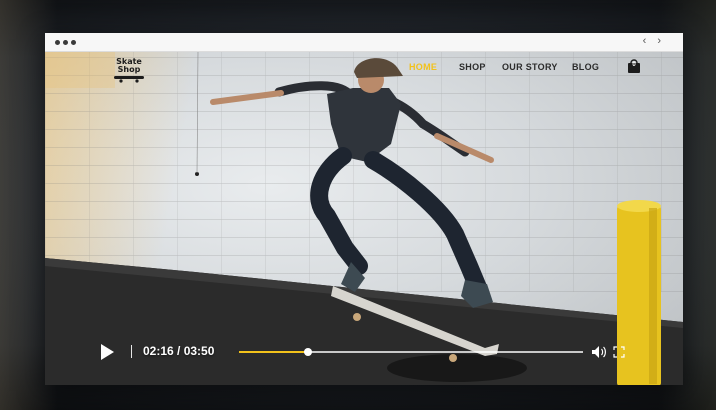 The height and width of the screenshot is (410, 716). I want to click on progress-fill, so click(273, 352).